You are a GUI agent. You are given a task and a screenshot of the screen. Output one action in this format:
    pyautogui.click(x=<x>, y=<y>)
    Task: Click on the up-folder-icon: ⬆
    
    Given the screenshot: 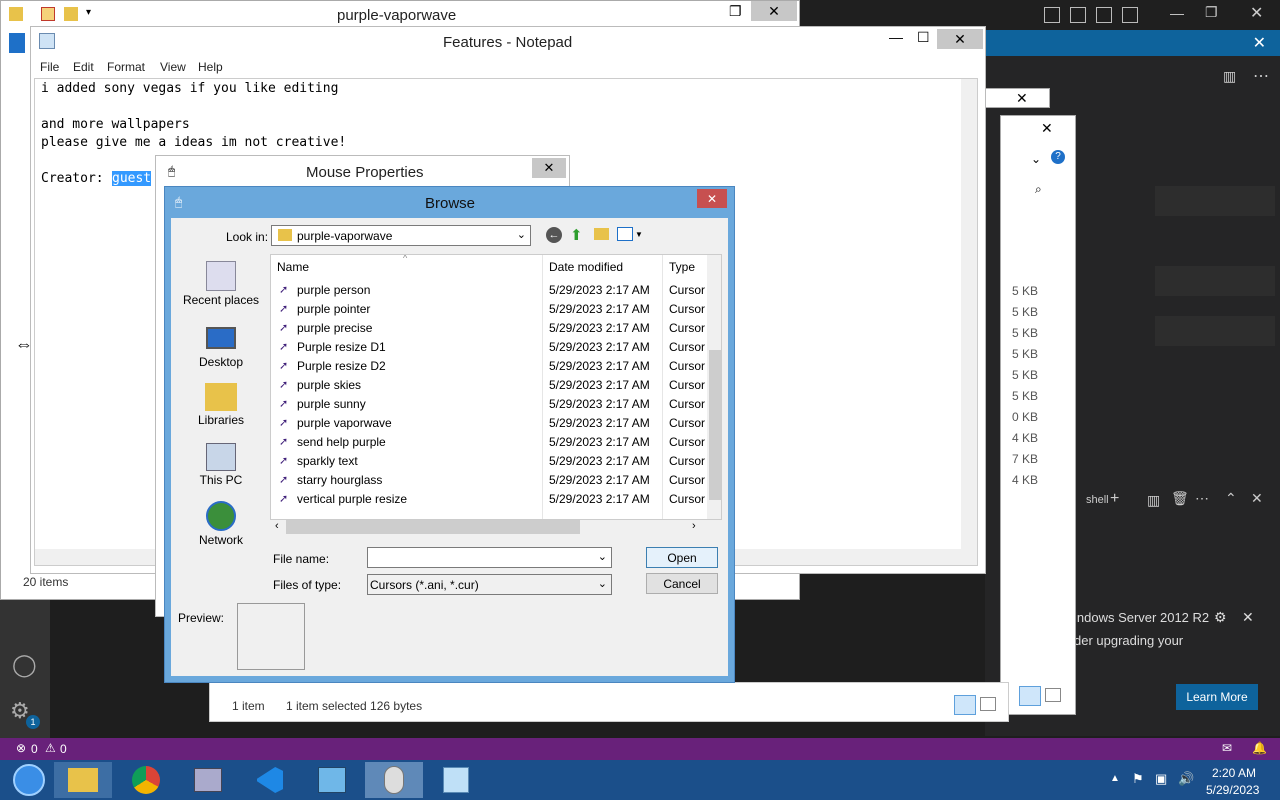 What is the action you would take?
    pyautogui.click(x=576, y=235)
    